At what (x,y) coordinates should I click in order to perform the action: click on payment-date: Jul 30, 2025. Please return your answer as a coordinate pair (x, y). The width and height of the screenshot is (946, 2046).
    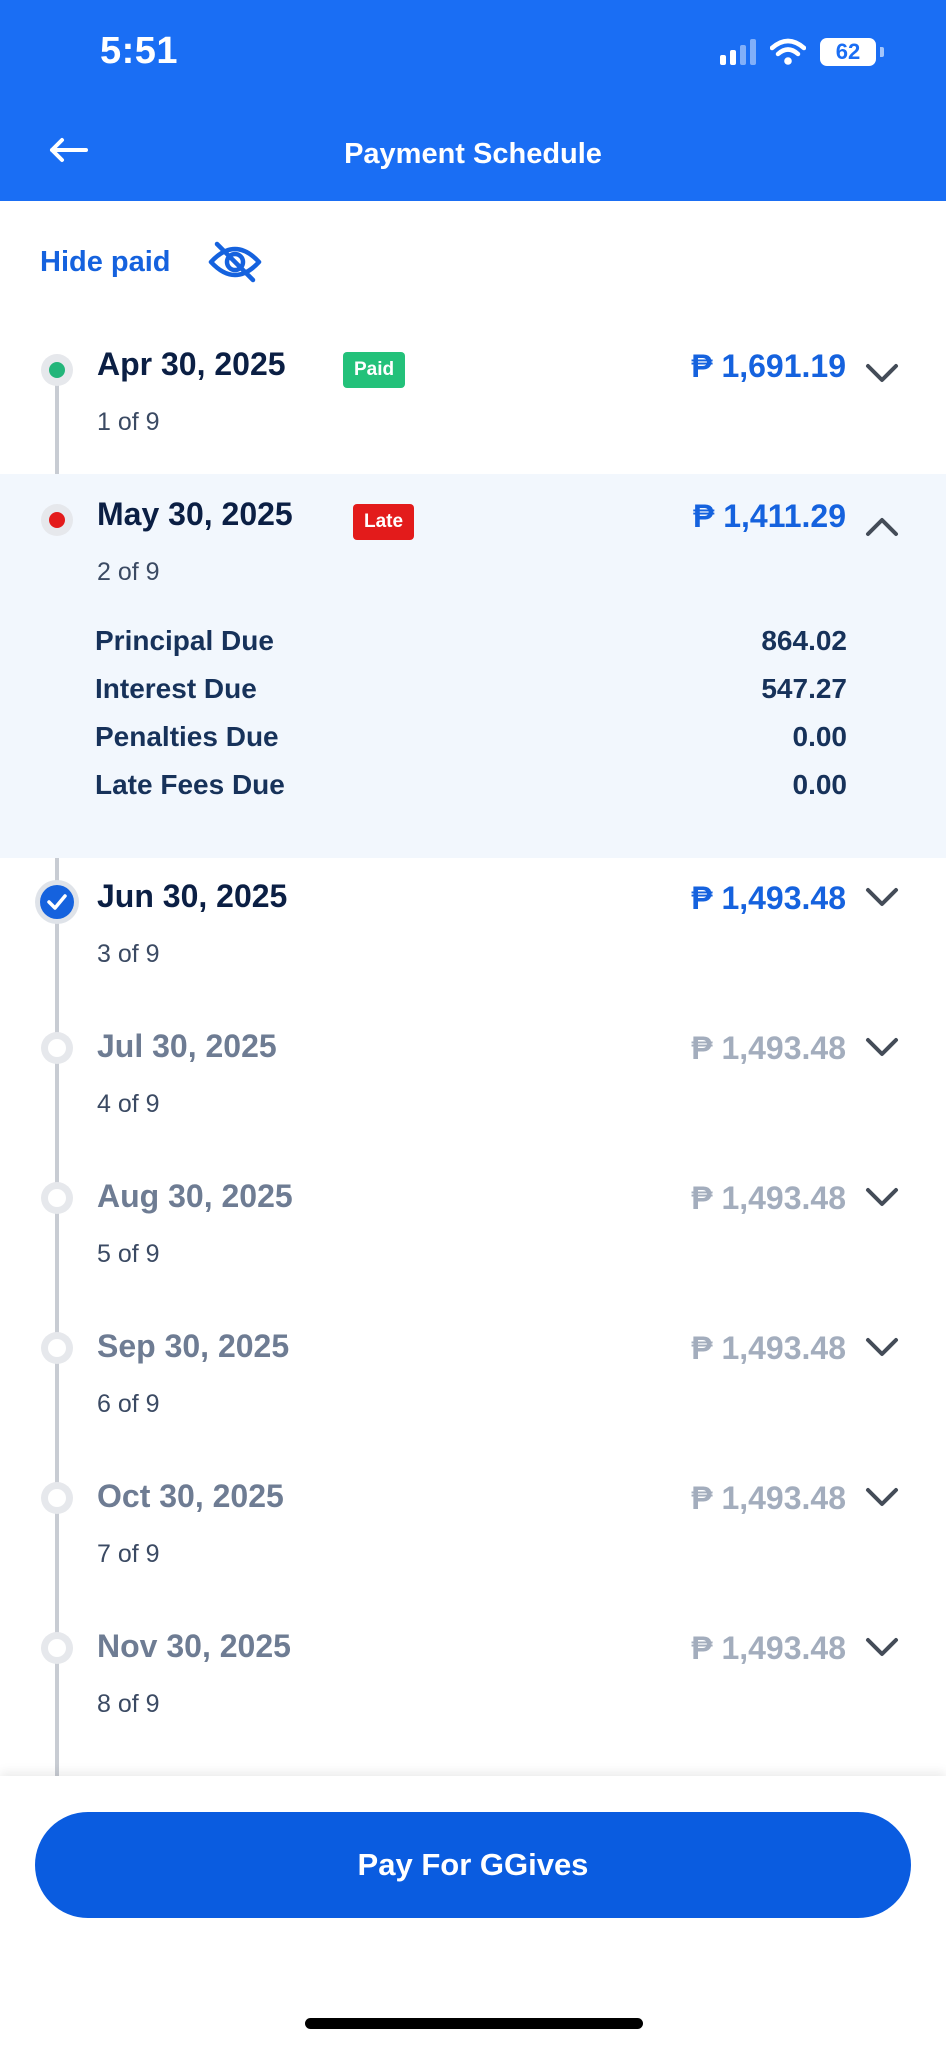
    Looking at the image, I should click on (187, 1046).